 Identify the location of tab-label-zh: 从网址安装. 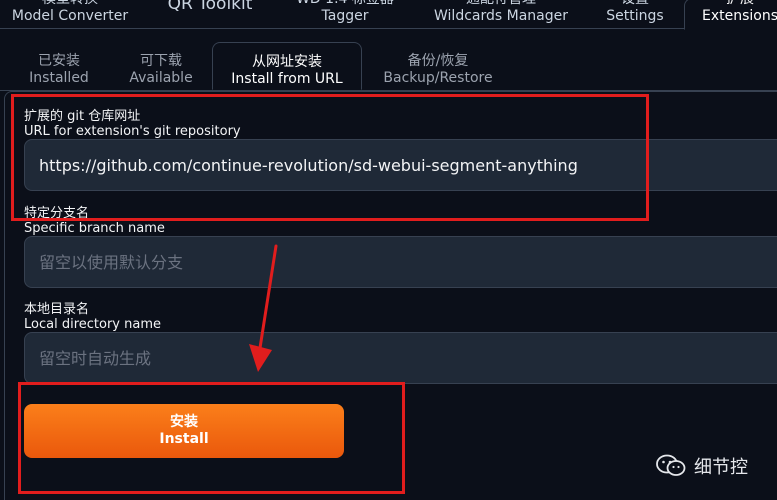
(287, 62).